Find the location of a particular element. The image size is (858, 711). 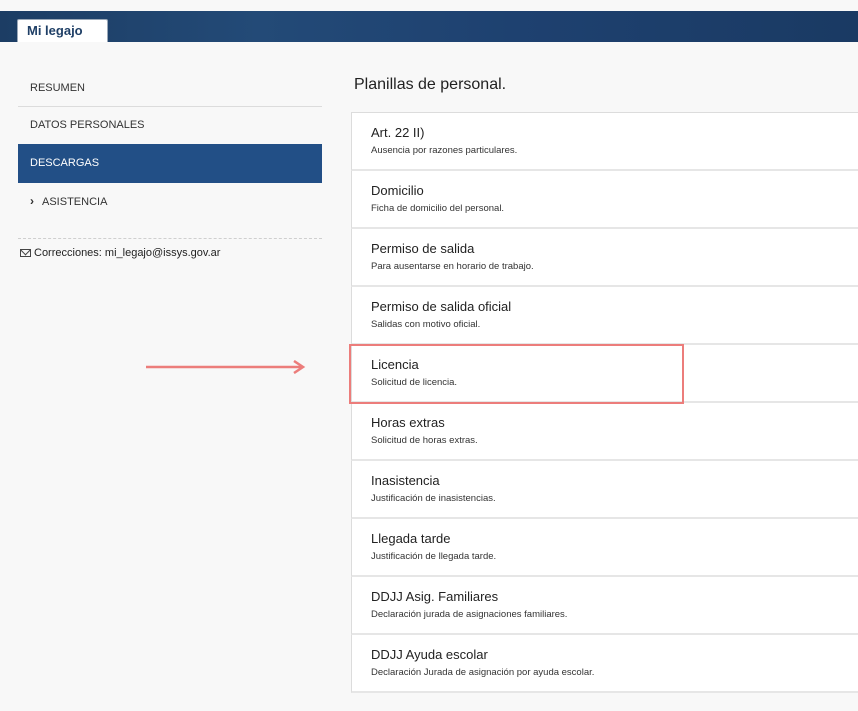

item-title: DDJJ Asig. Familiares is located at coordinates (435, 596).